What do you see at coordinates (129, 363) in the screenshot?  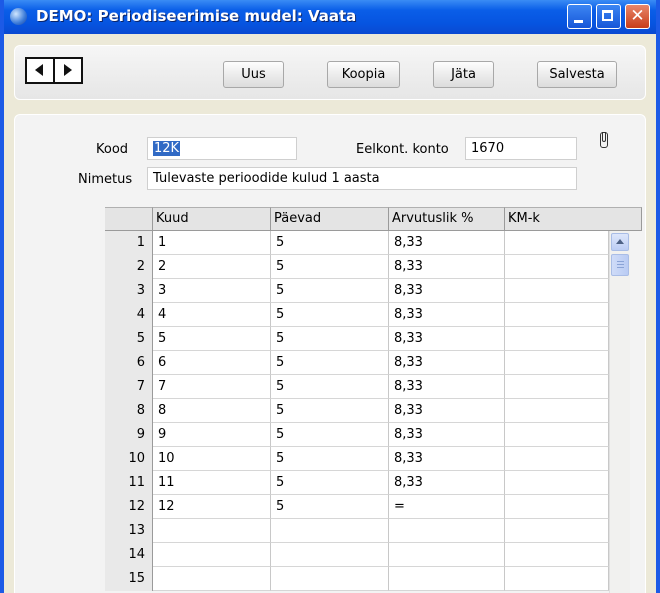 I see `row-number: 6` at bounding box center [129, 363].